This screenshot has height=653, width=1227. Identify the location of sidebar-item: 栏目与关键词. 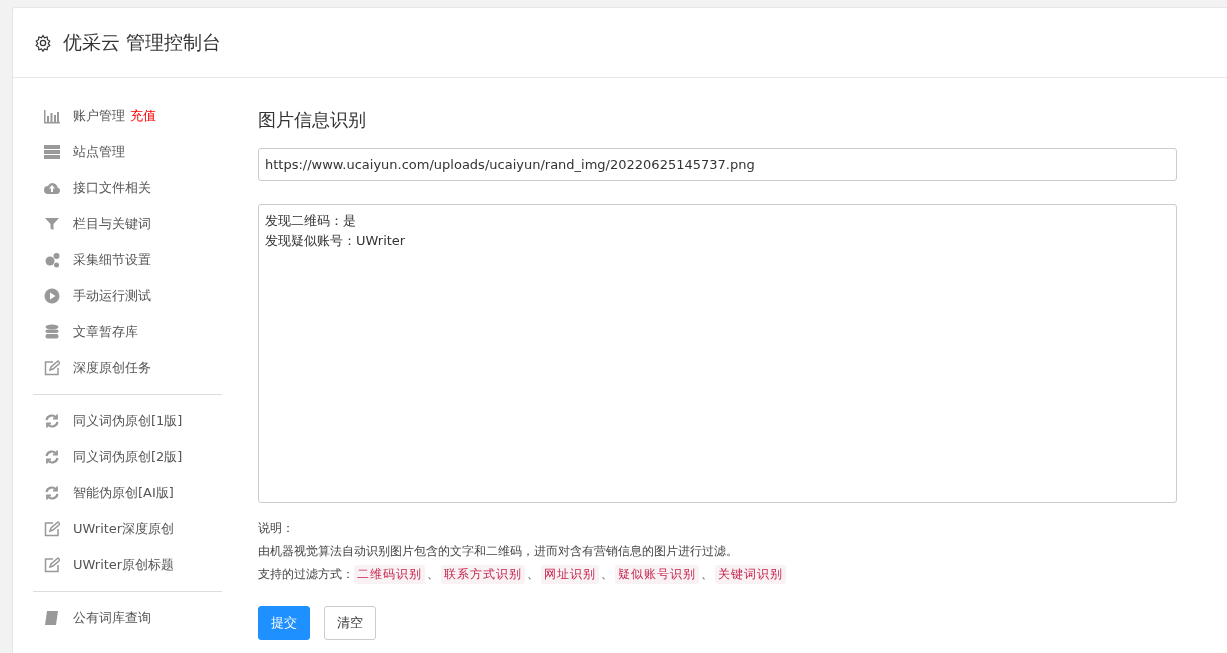
(127, 224).